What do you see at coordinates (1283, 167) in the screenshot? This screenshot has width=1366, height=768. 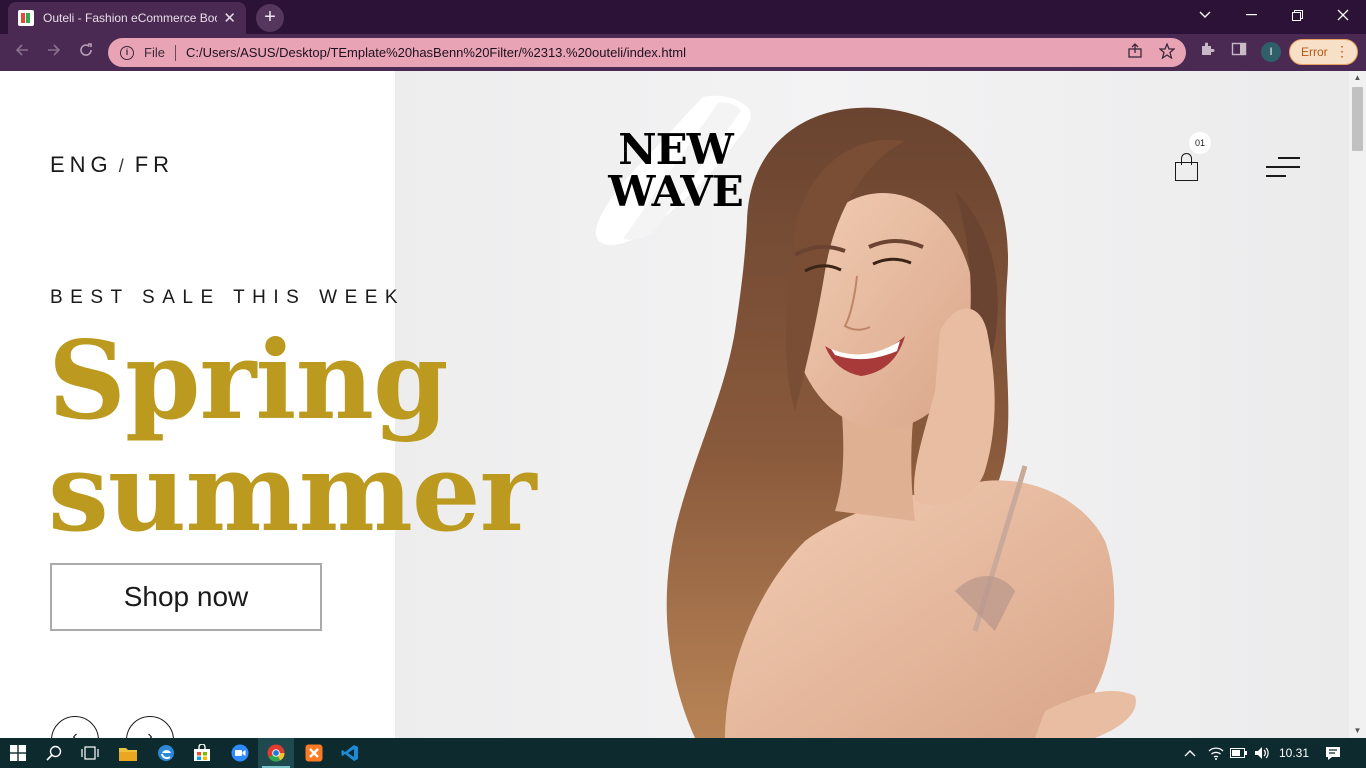 I see `hamburger-menu-icon` at bounding box center [1283, 167].